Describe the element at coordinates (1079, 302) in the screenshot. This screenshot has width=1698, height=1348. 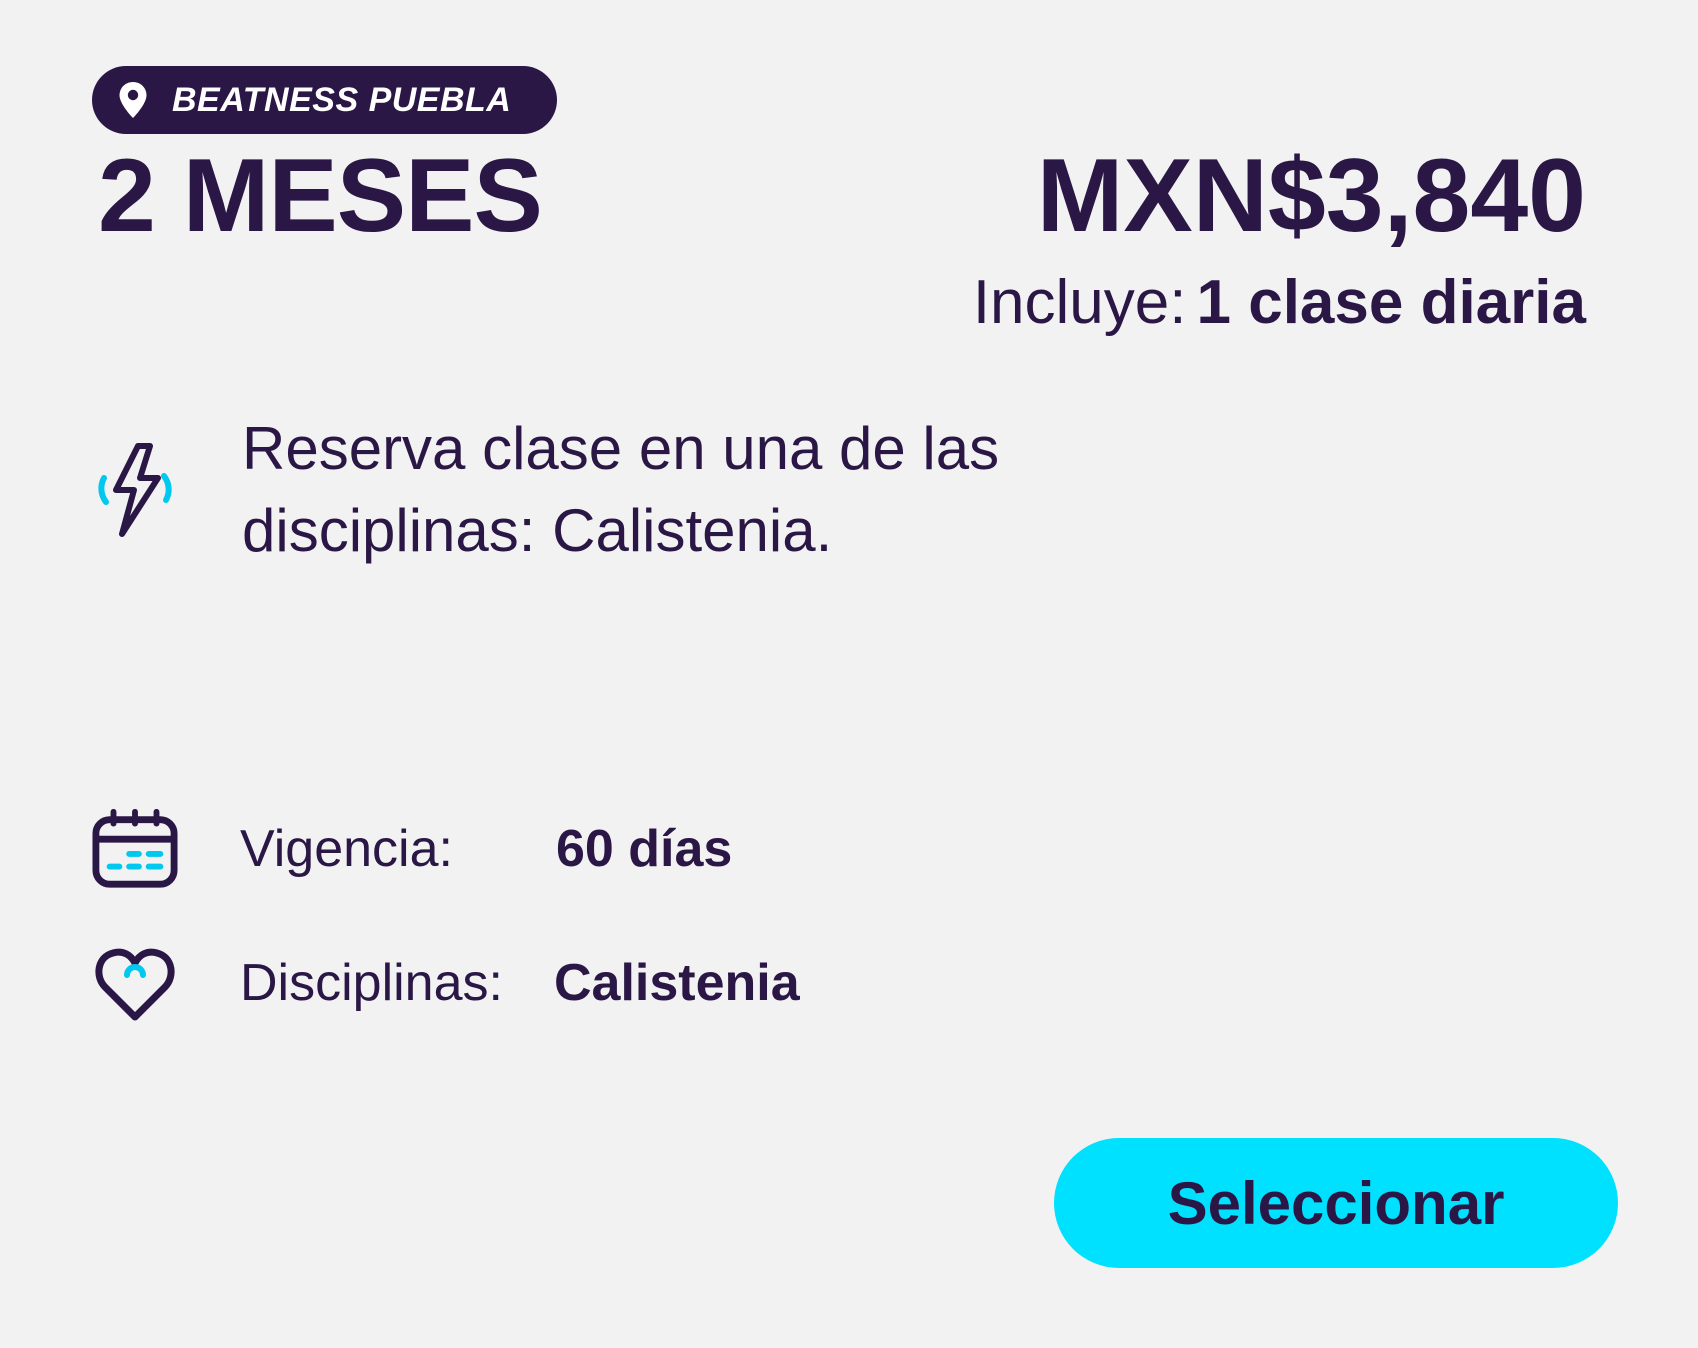
I see `includes-label: Incluye:` at that location.